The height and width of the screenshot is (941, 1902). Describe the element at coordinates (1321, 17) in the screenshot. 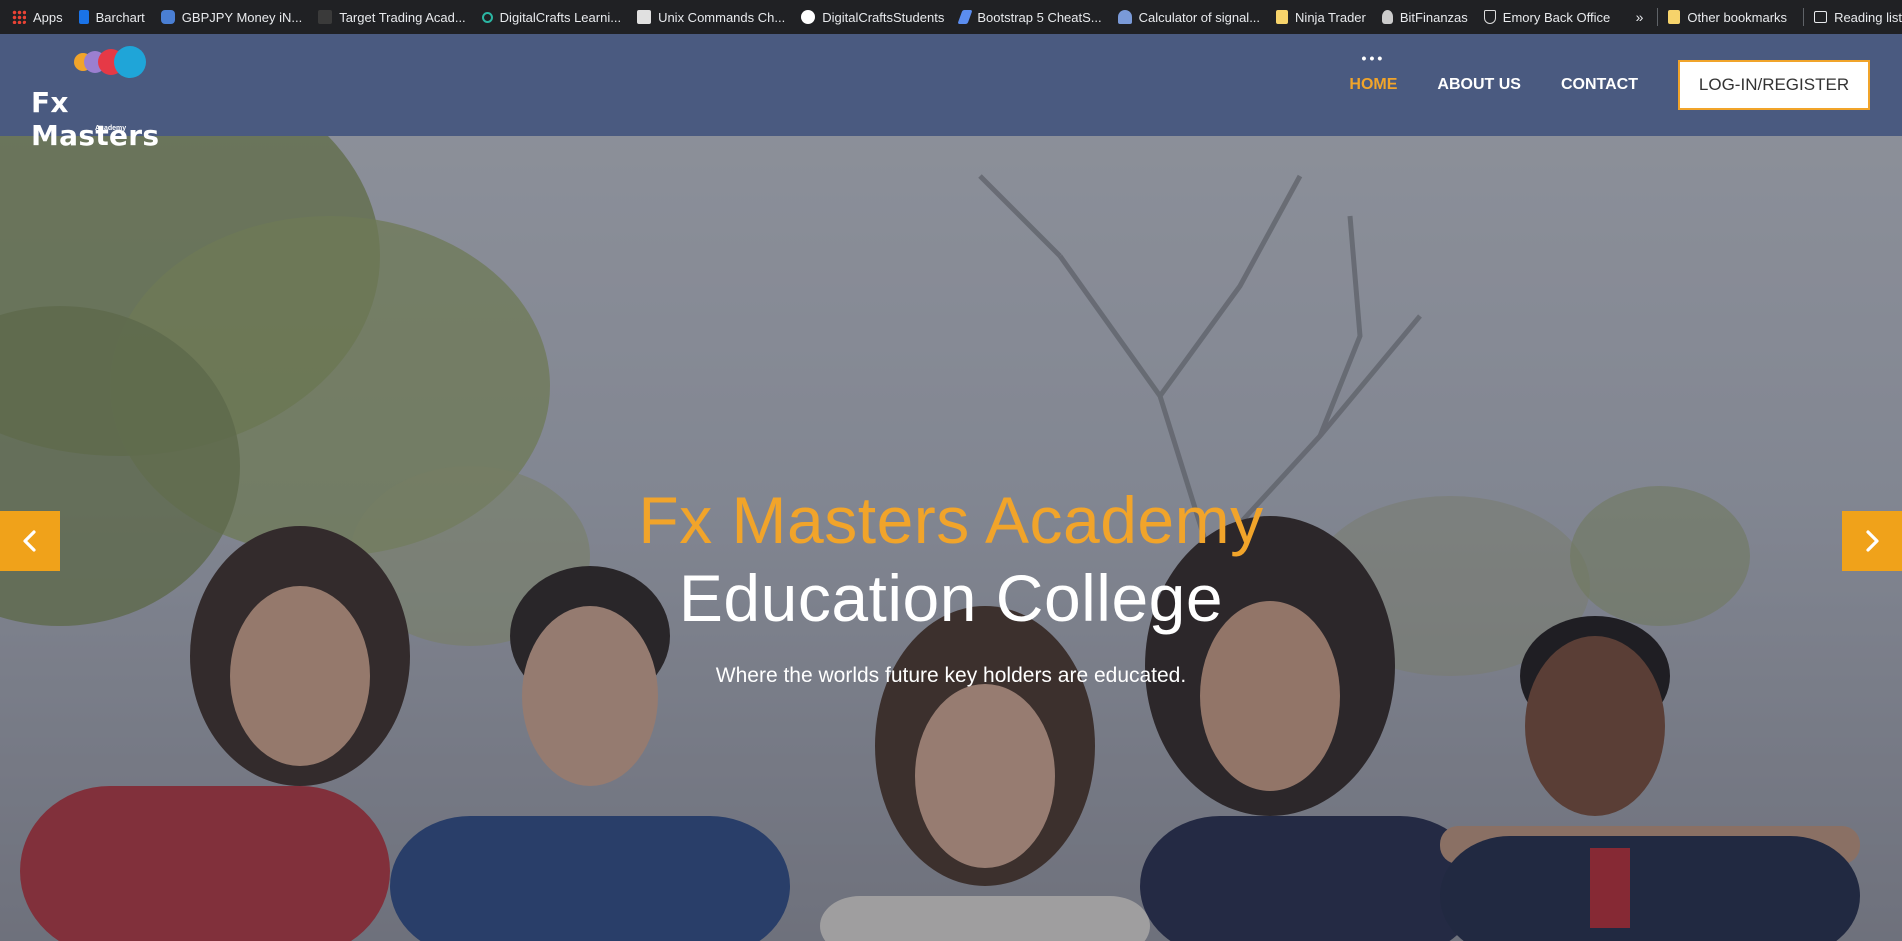

I see `bookmark-ninja-trader: Ninja Trader` at that location.